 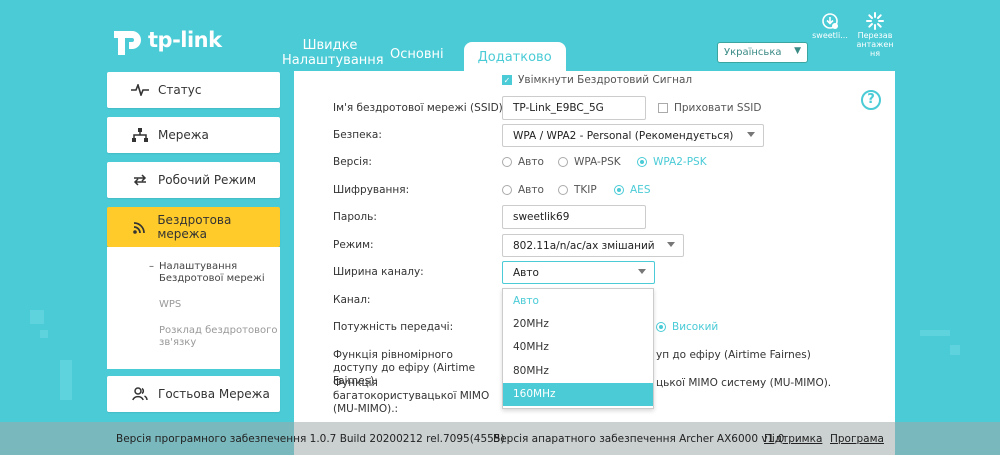 I want to click on sidebar-item-status: Статус, so click(x=193, y=90).